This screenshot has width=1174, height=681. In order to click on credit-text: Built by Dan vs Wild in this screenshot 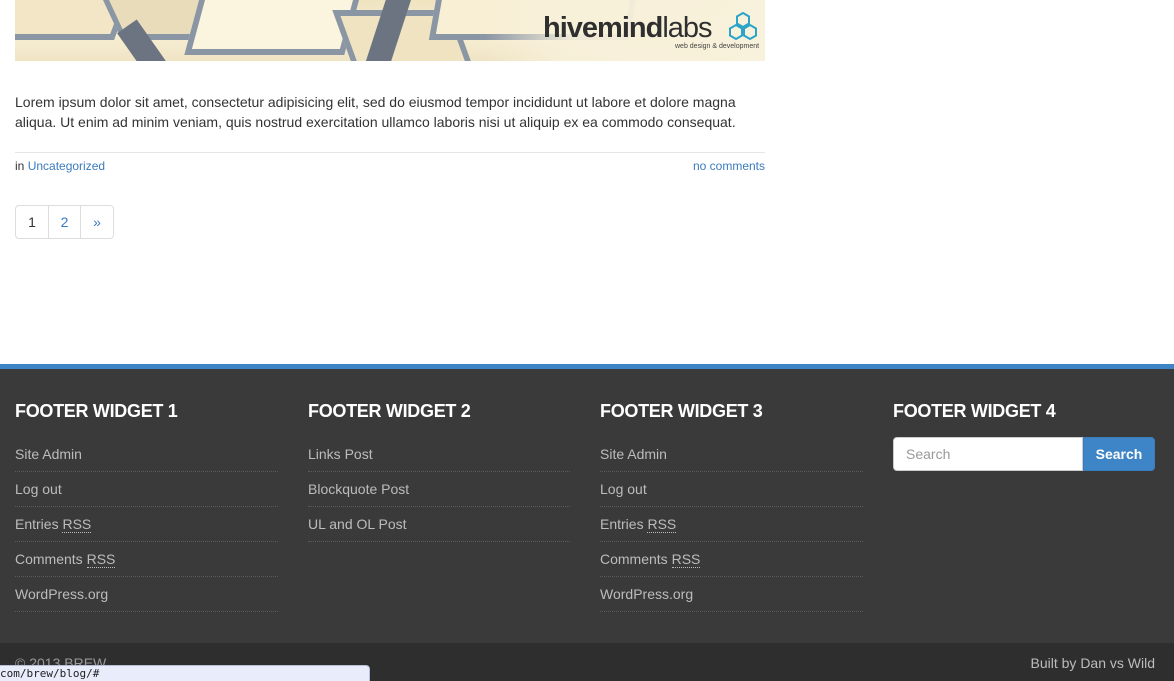, I will do `click(1093, 663)`.